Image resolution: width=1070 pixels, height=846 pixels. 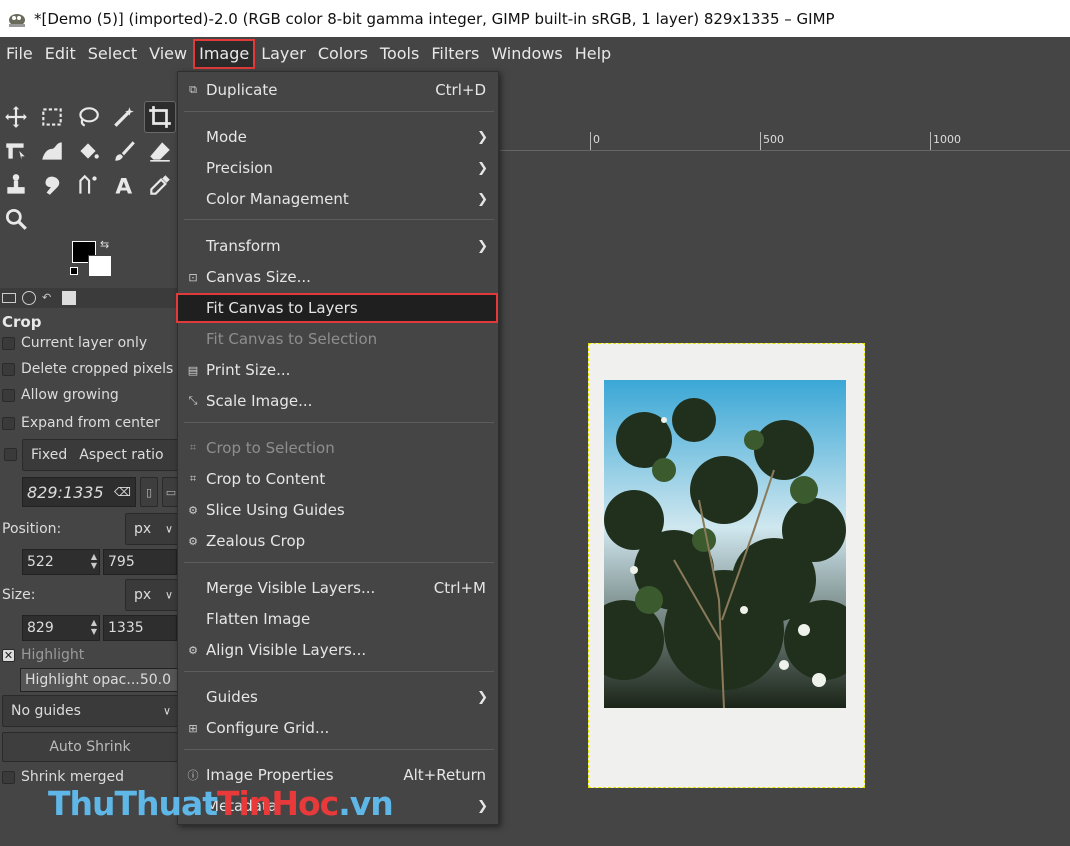 I want to click on position-x-input: 522 ▲ ▼, so click(x=61, y=562).